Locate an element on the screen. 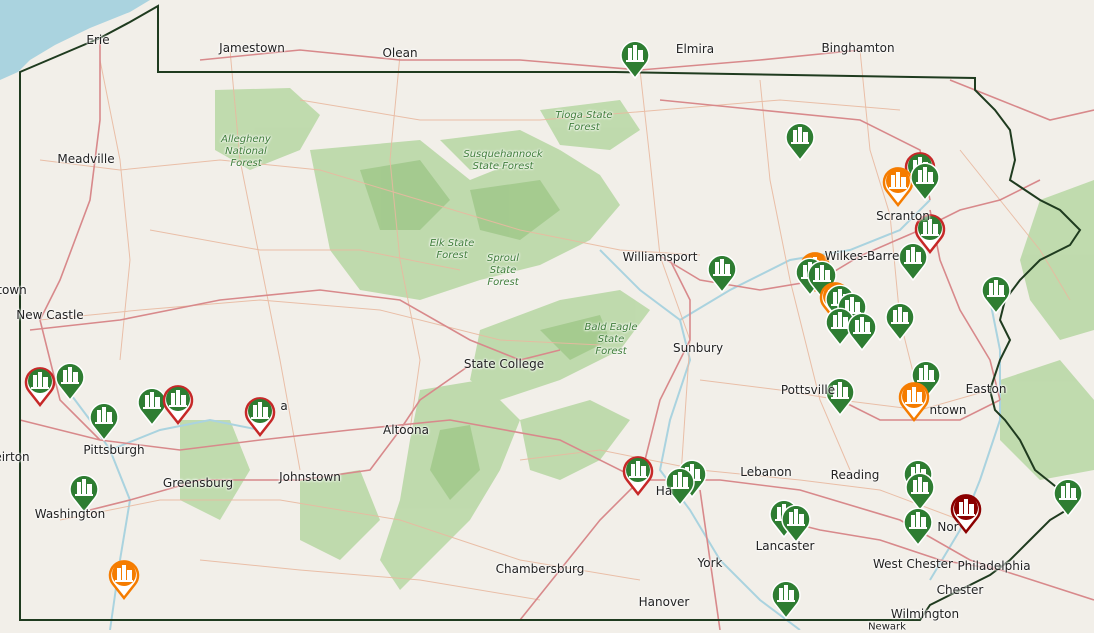 The image size is (1094, 633). city-label-johnstown: Johnstown is located at coordinates (310, 477).